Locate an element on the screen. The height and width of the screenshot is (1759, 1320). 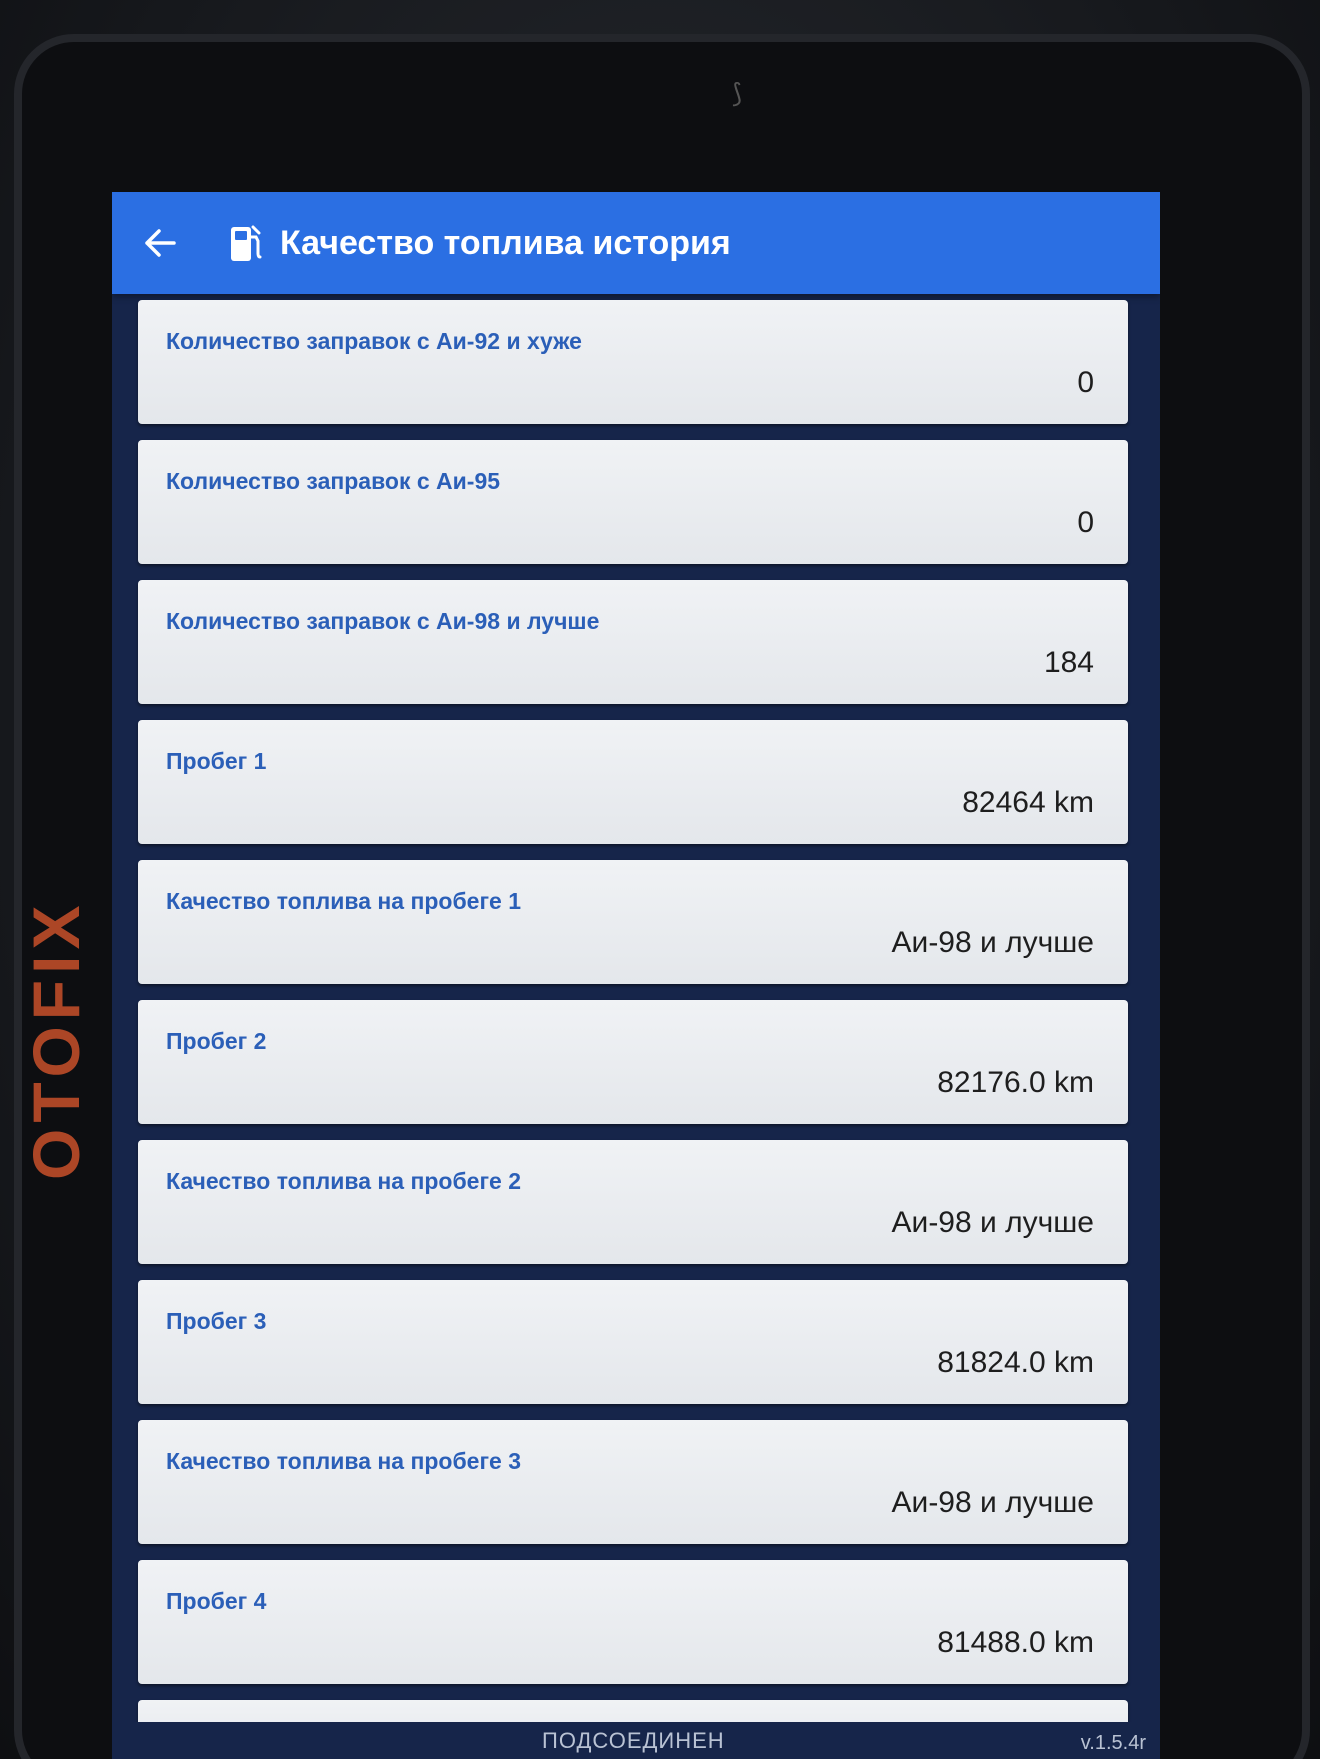
item-value: 184 is located at coordinates (1068, 662).